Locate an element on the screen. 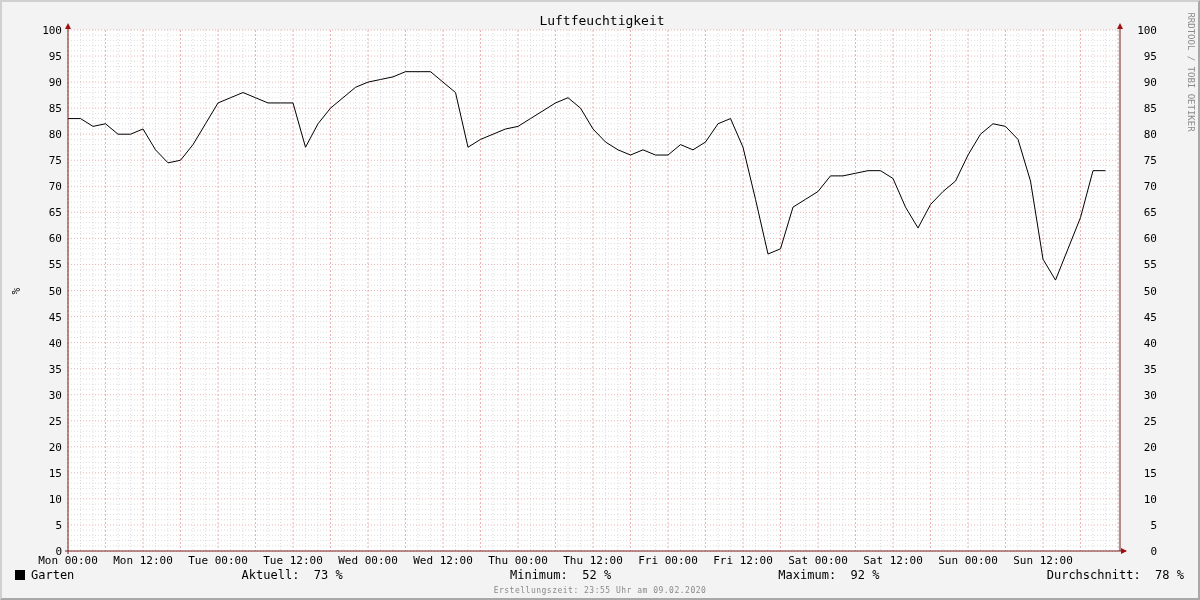  x-tick-label: Thu 12:00 is located at coordinates (593, 560).